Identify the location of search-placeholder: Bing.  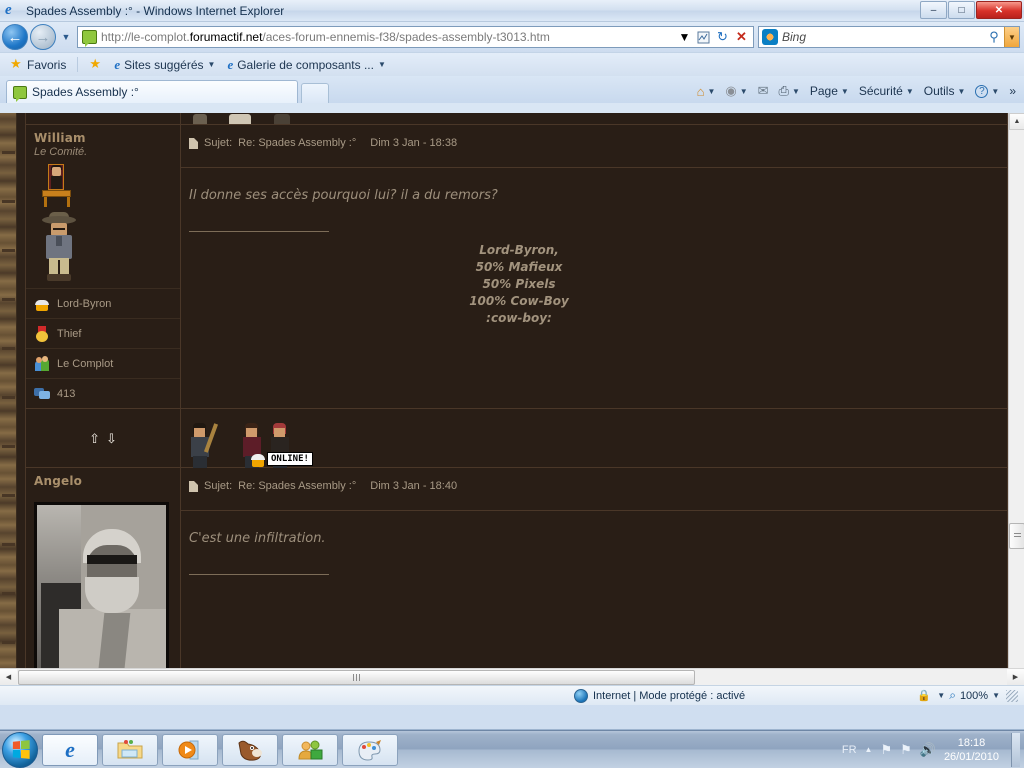
(794, 37).